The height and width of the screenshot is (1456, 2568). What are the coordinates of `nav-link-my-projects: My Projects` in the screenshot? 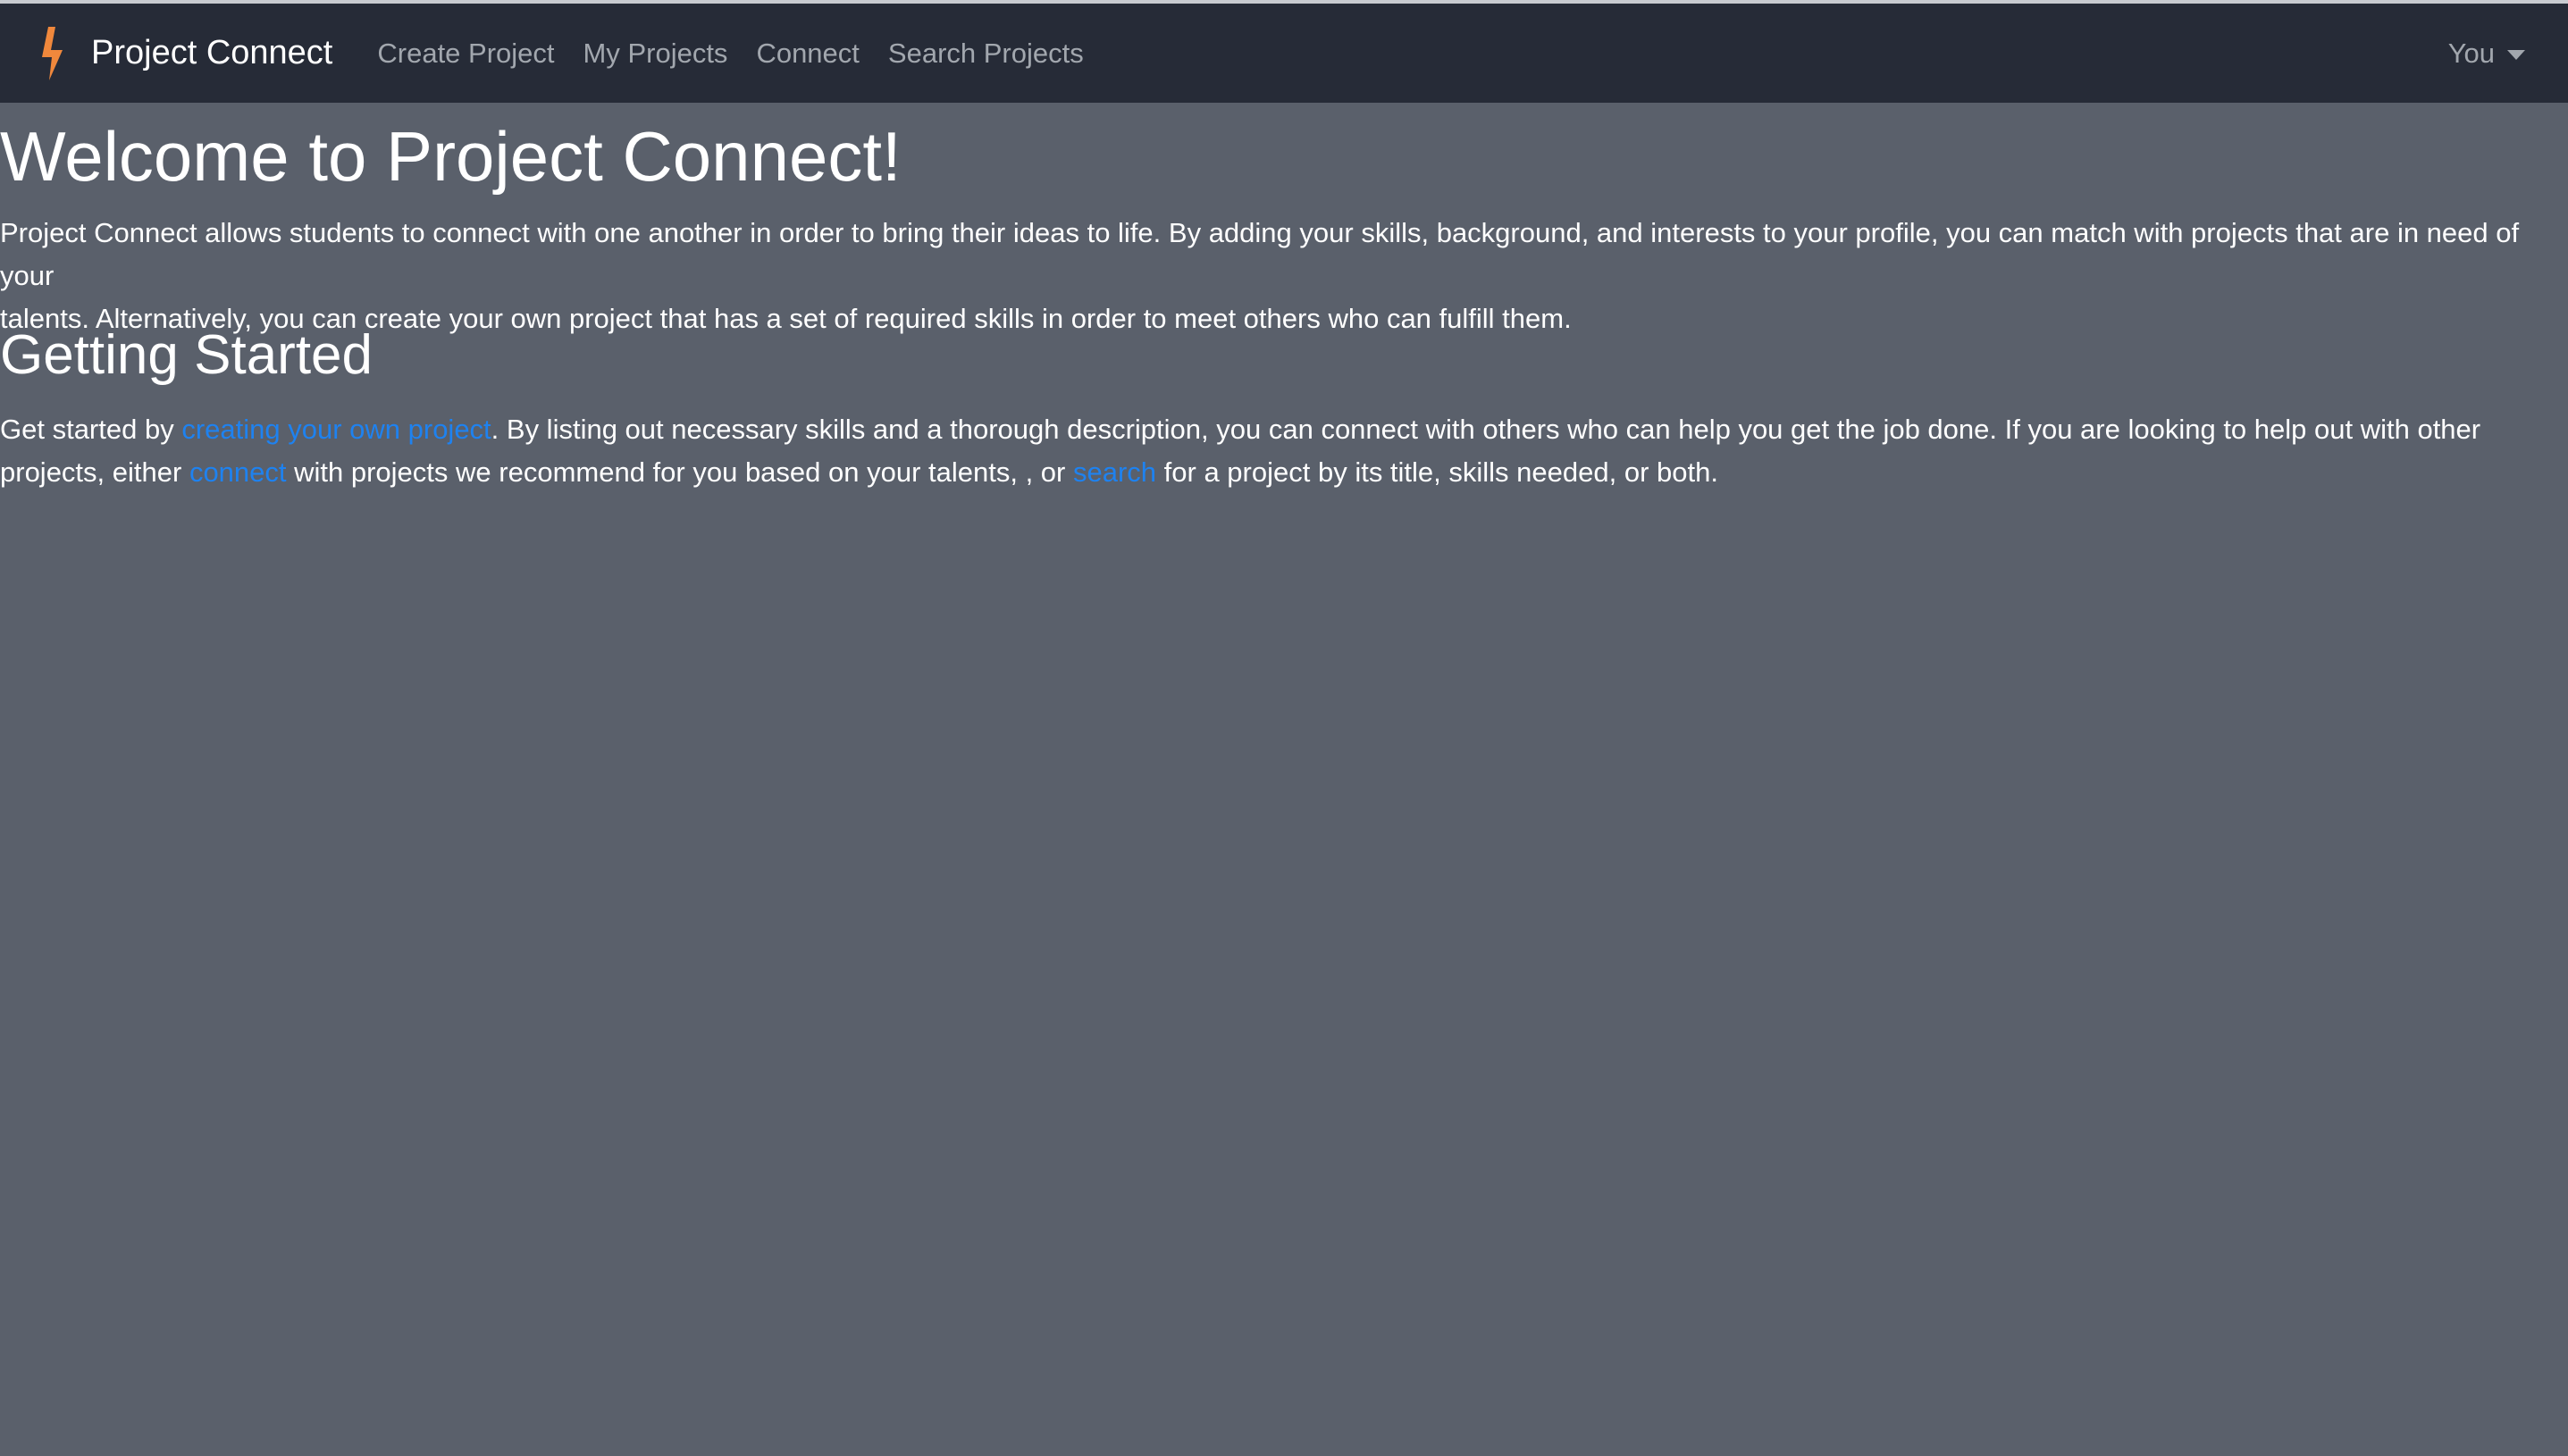 It's located at (655, 54).